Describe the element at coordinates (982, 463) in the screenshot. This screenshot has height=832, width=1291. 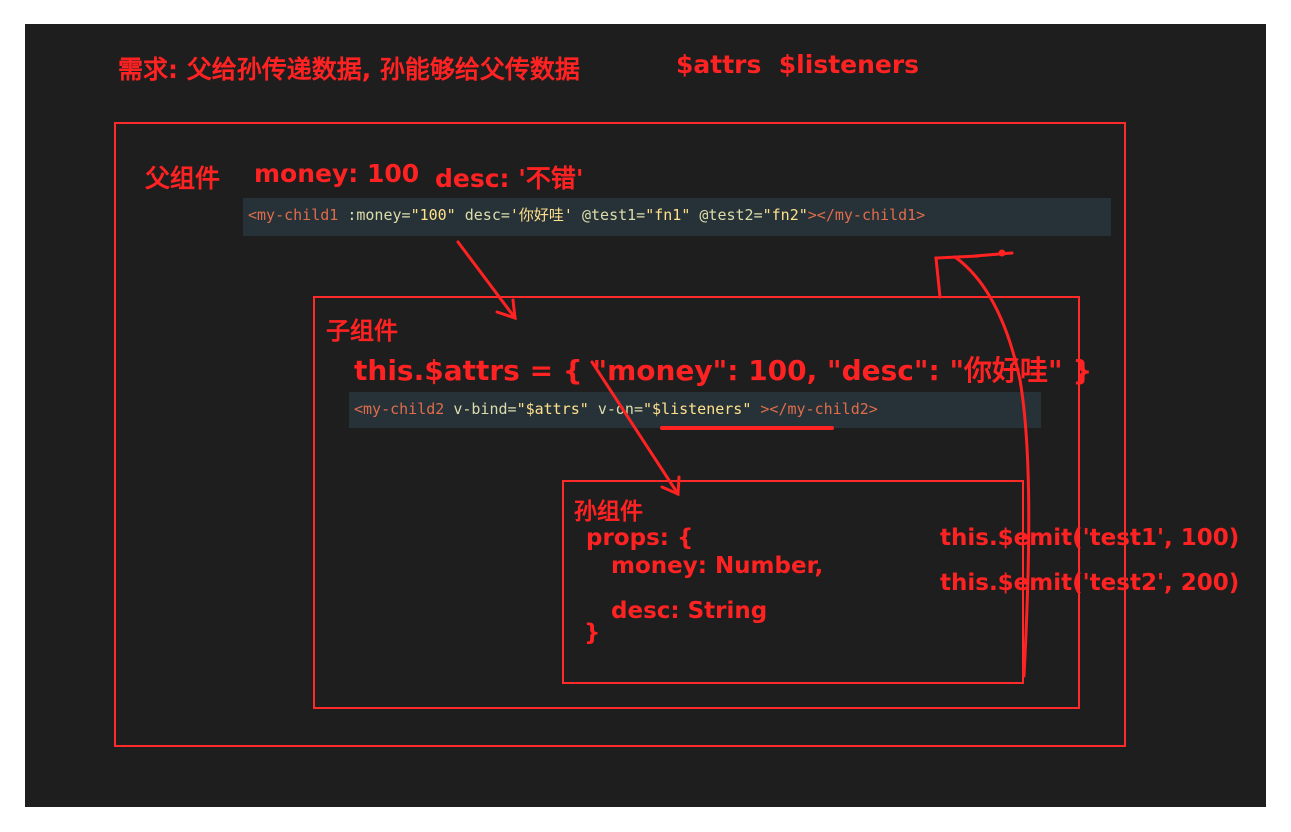
I see `arrow-grandchild-to-parent` at that location.